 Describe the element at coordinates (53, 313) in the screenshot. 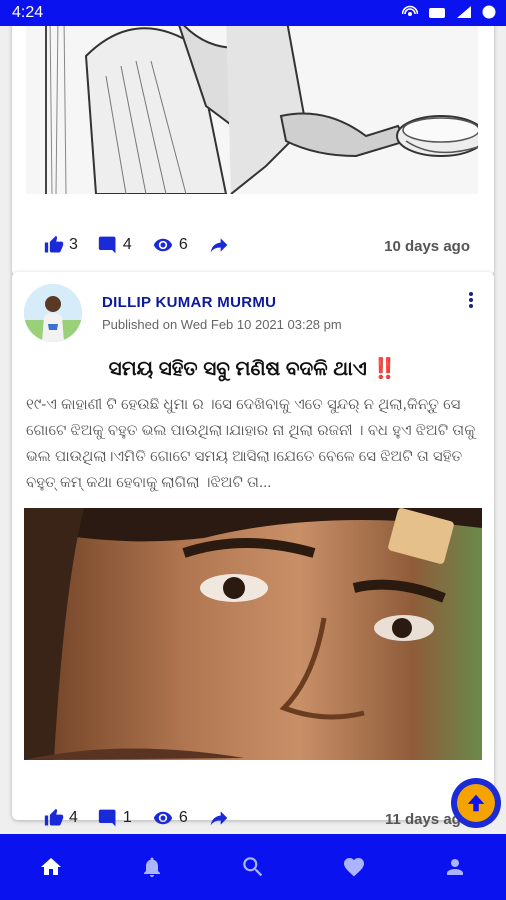

I see `avatar` at that location.